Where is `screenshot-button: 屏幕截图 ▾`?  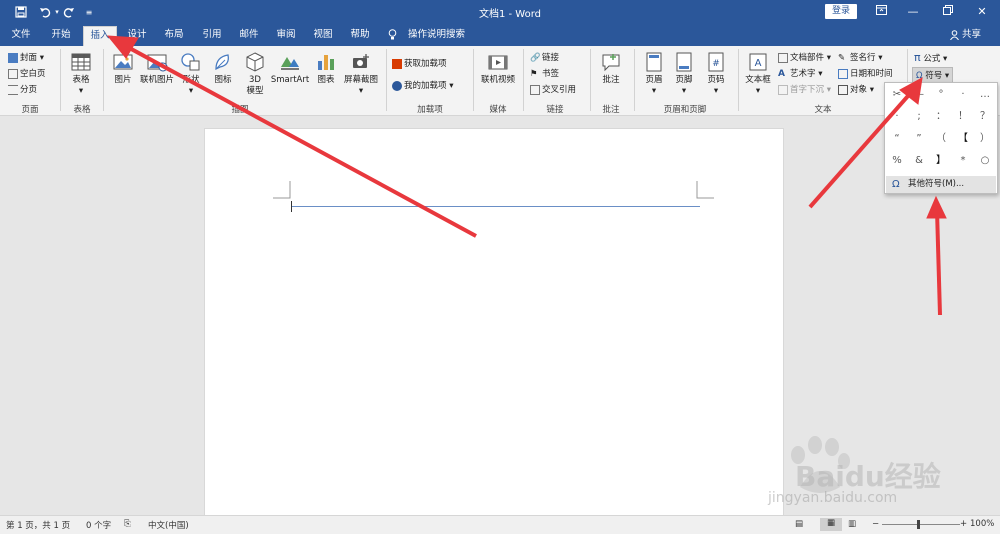
screenshot-button: 屏幕截图 ▾ is located at coordinates (361, 74).